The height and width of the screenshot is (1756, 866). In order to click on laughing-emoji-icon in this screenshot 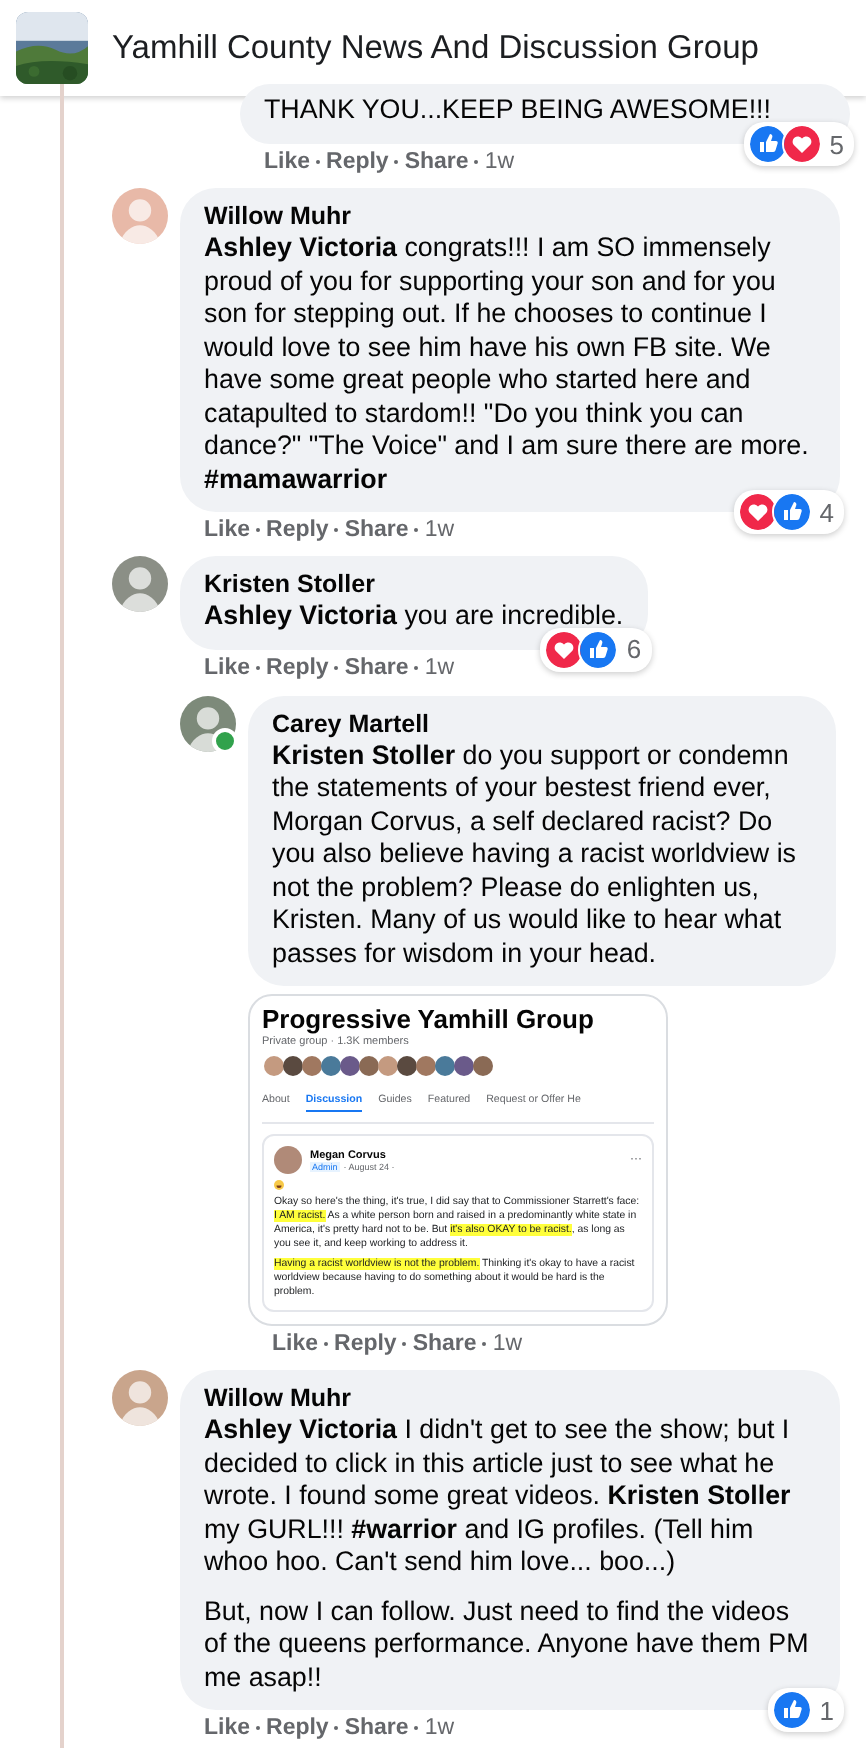, I will do `click(279, 1185)`.